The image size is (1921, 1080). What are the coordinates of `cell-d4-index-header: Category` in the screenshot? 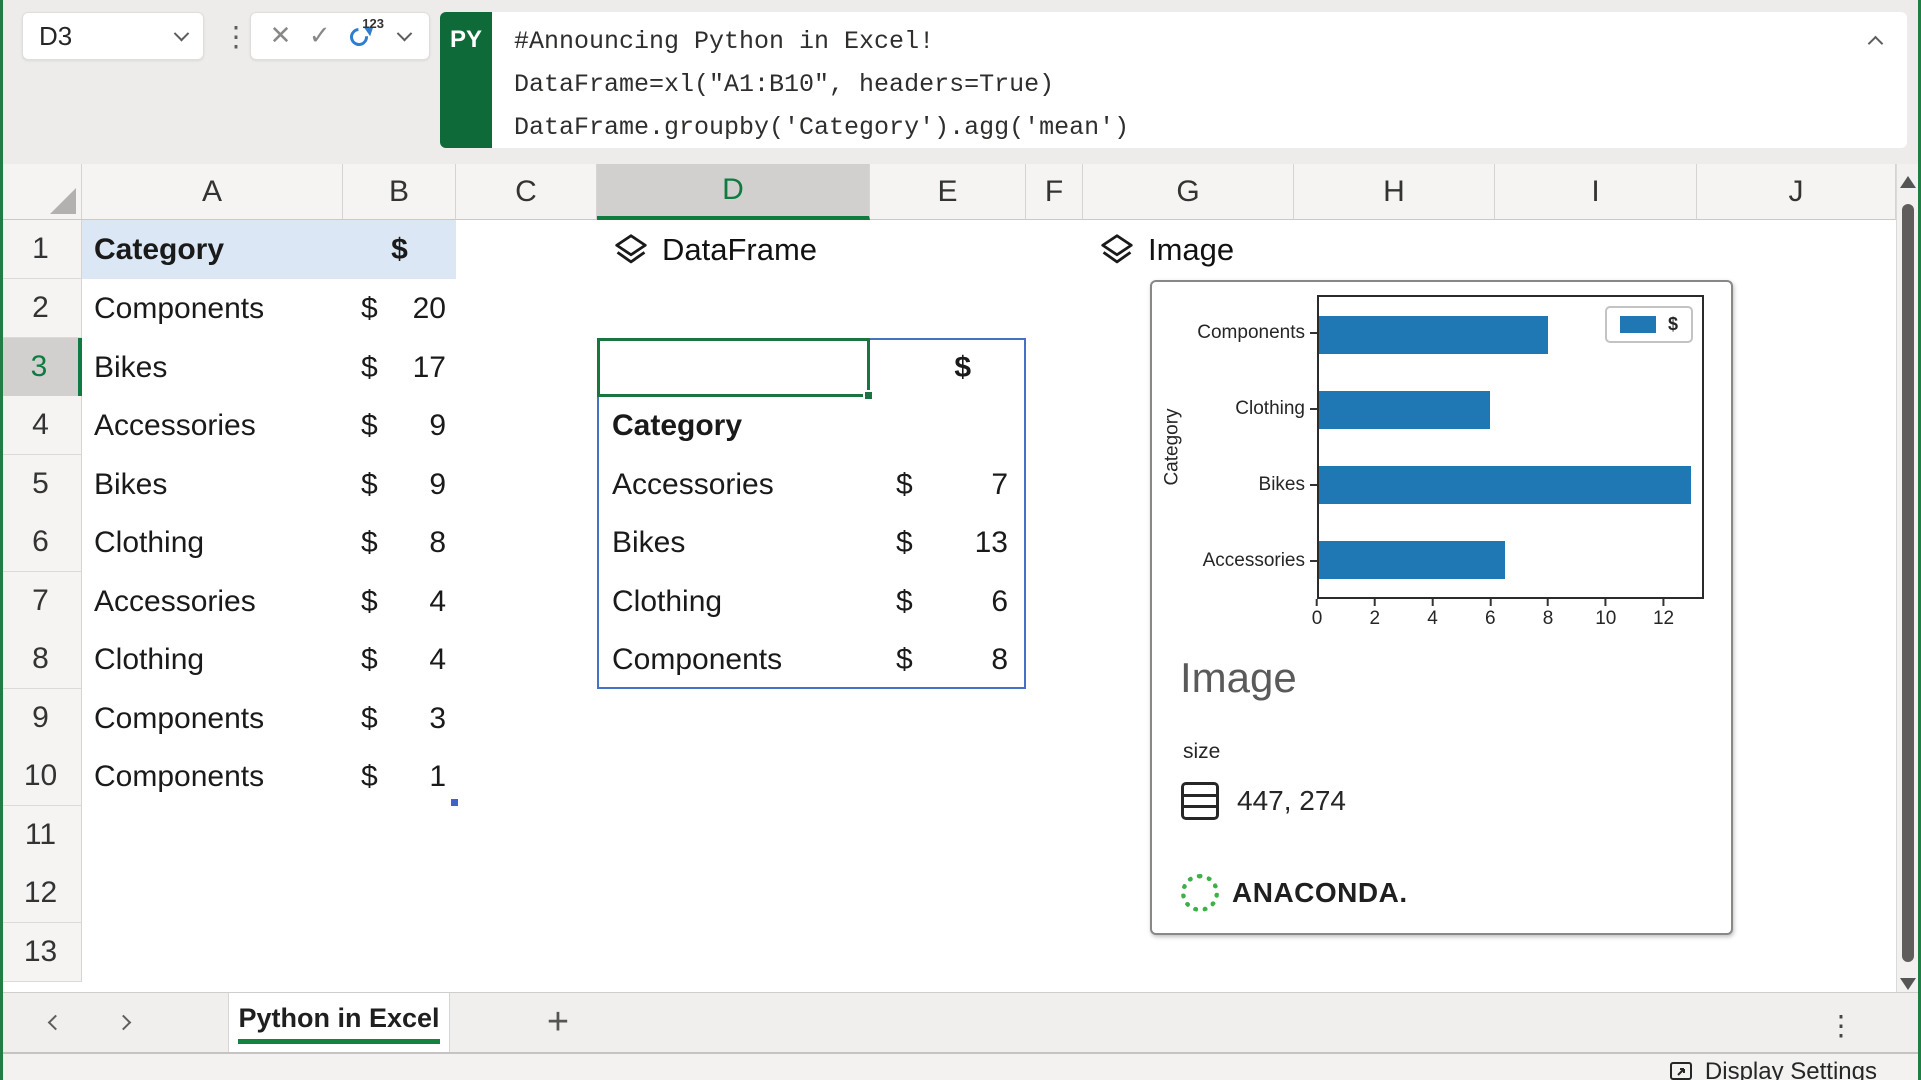 It's located at (733, 425).